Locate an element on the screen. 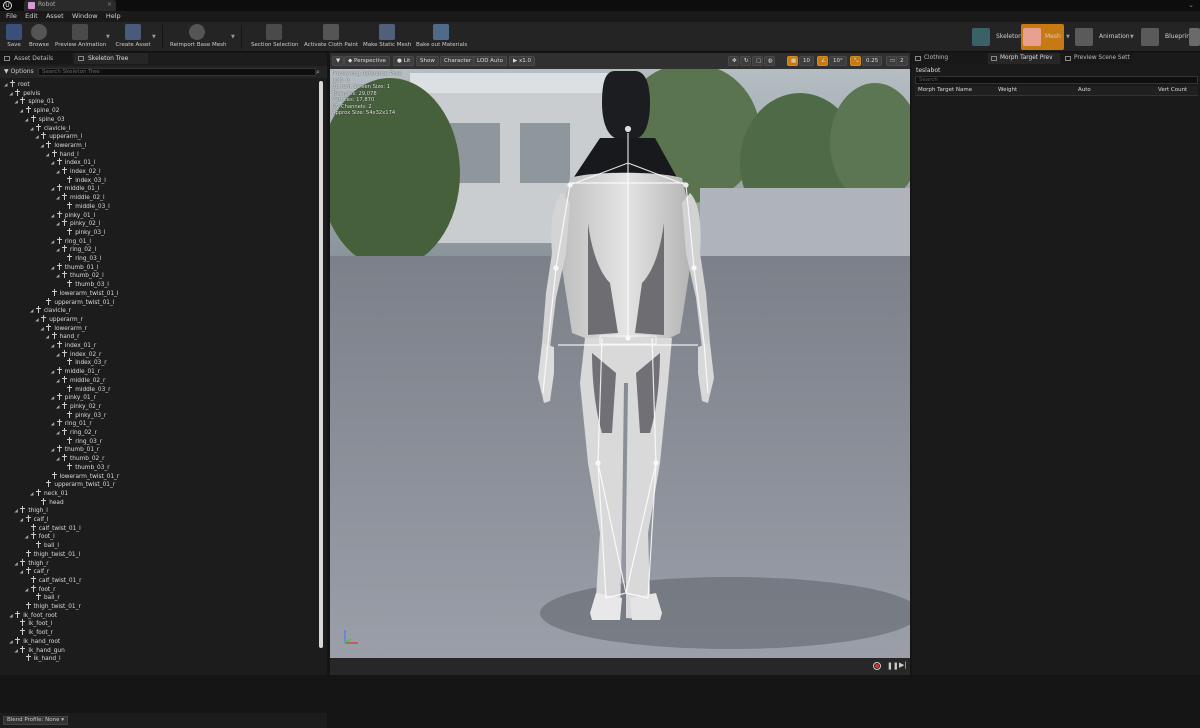 The image size is (1200, 728). bone-row: ◢ thigh_l is located at coordinates (31, 510).